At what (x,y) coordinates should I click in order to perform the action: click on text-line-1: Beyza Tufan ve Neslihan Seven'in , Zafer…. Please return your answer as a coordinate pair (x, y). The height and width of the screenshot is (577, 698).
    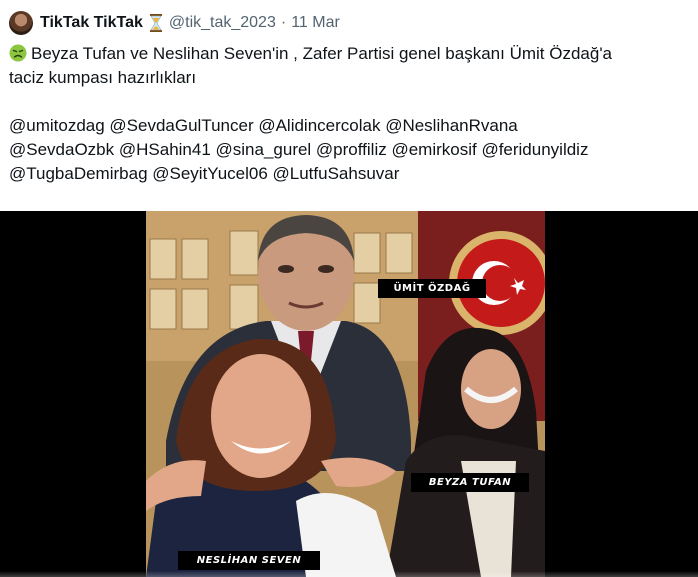
    Looking at the image, I should click on (322, 53).